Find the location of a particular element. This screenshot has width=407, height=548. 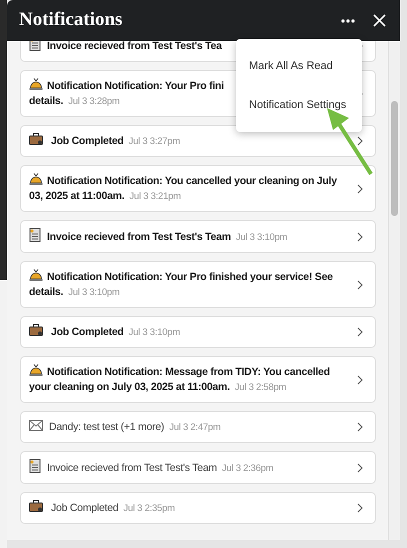

timestamp: Jul 3 3:27pm is located at coordinates (154, 141).